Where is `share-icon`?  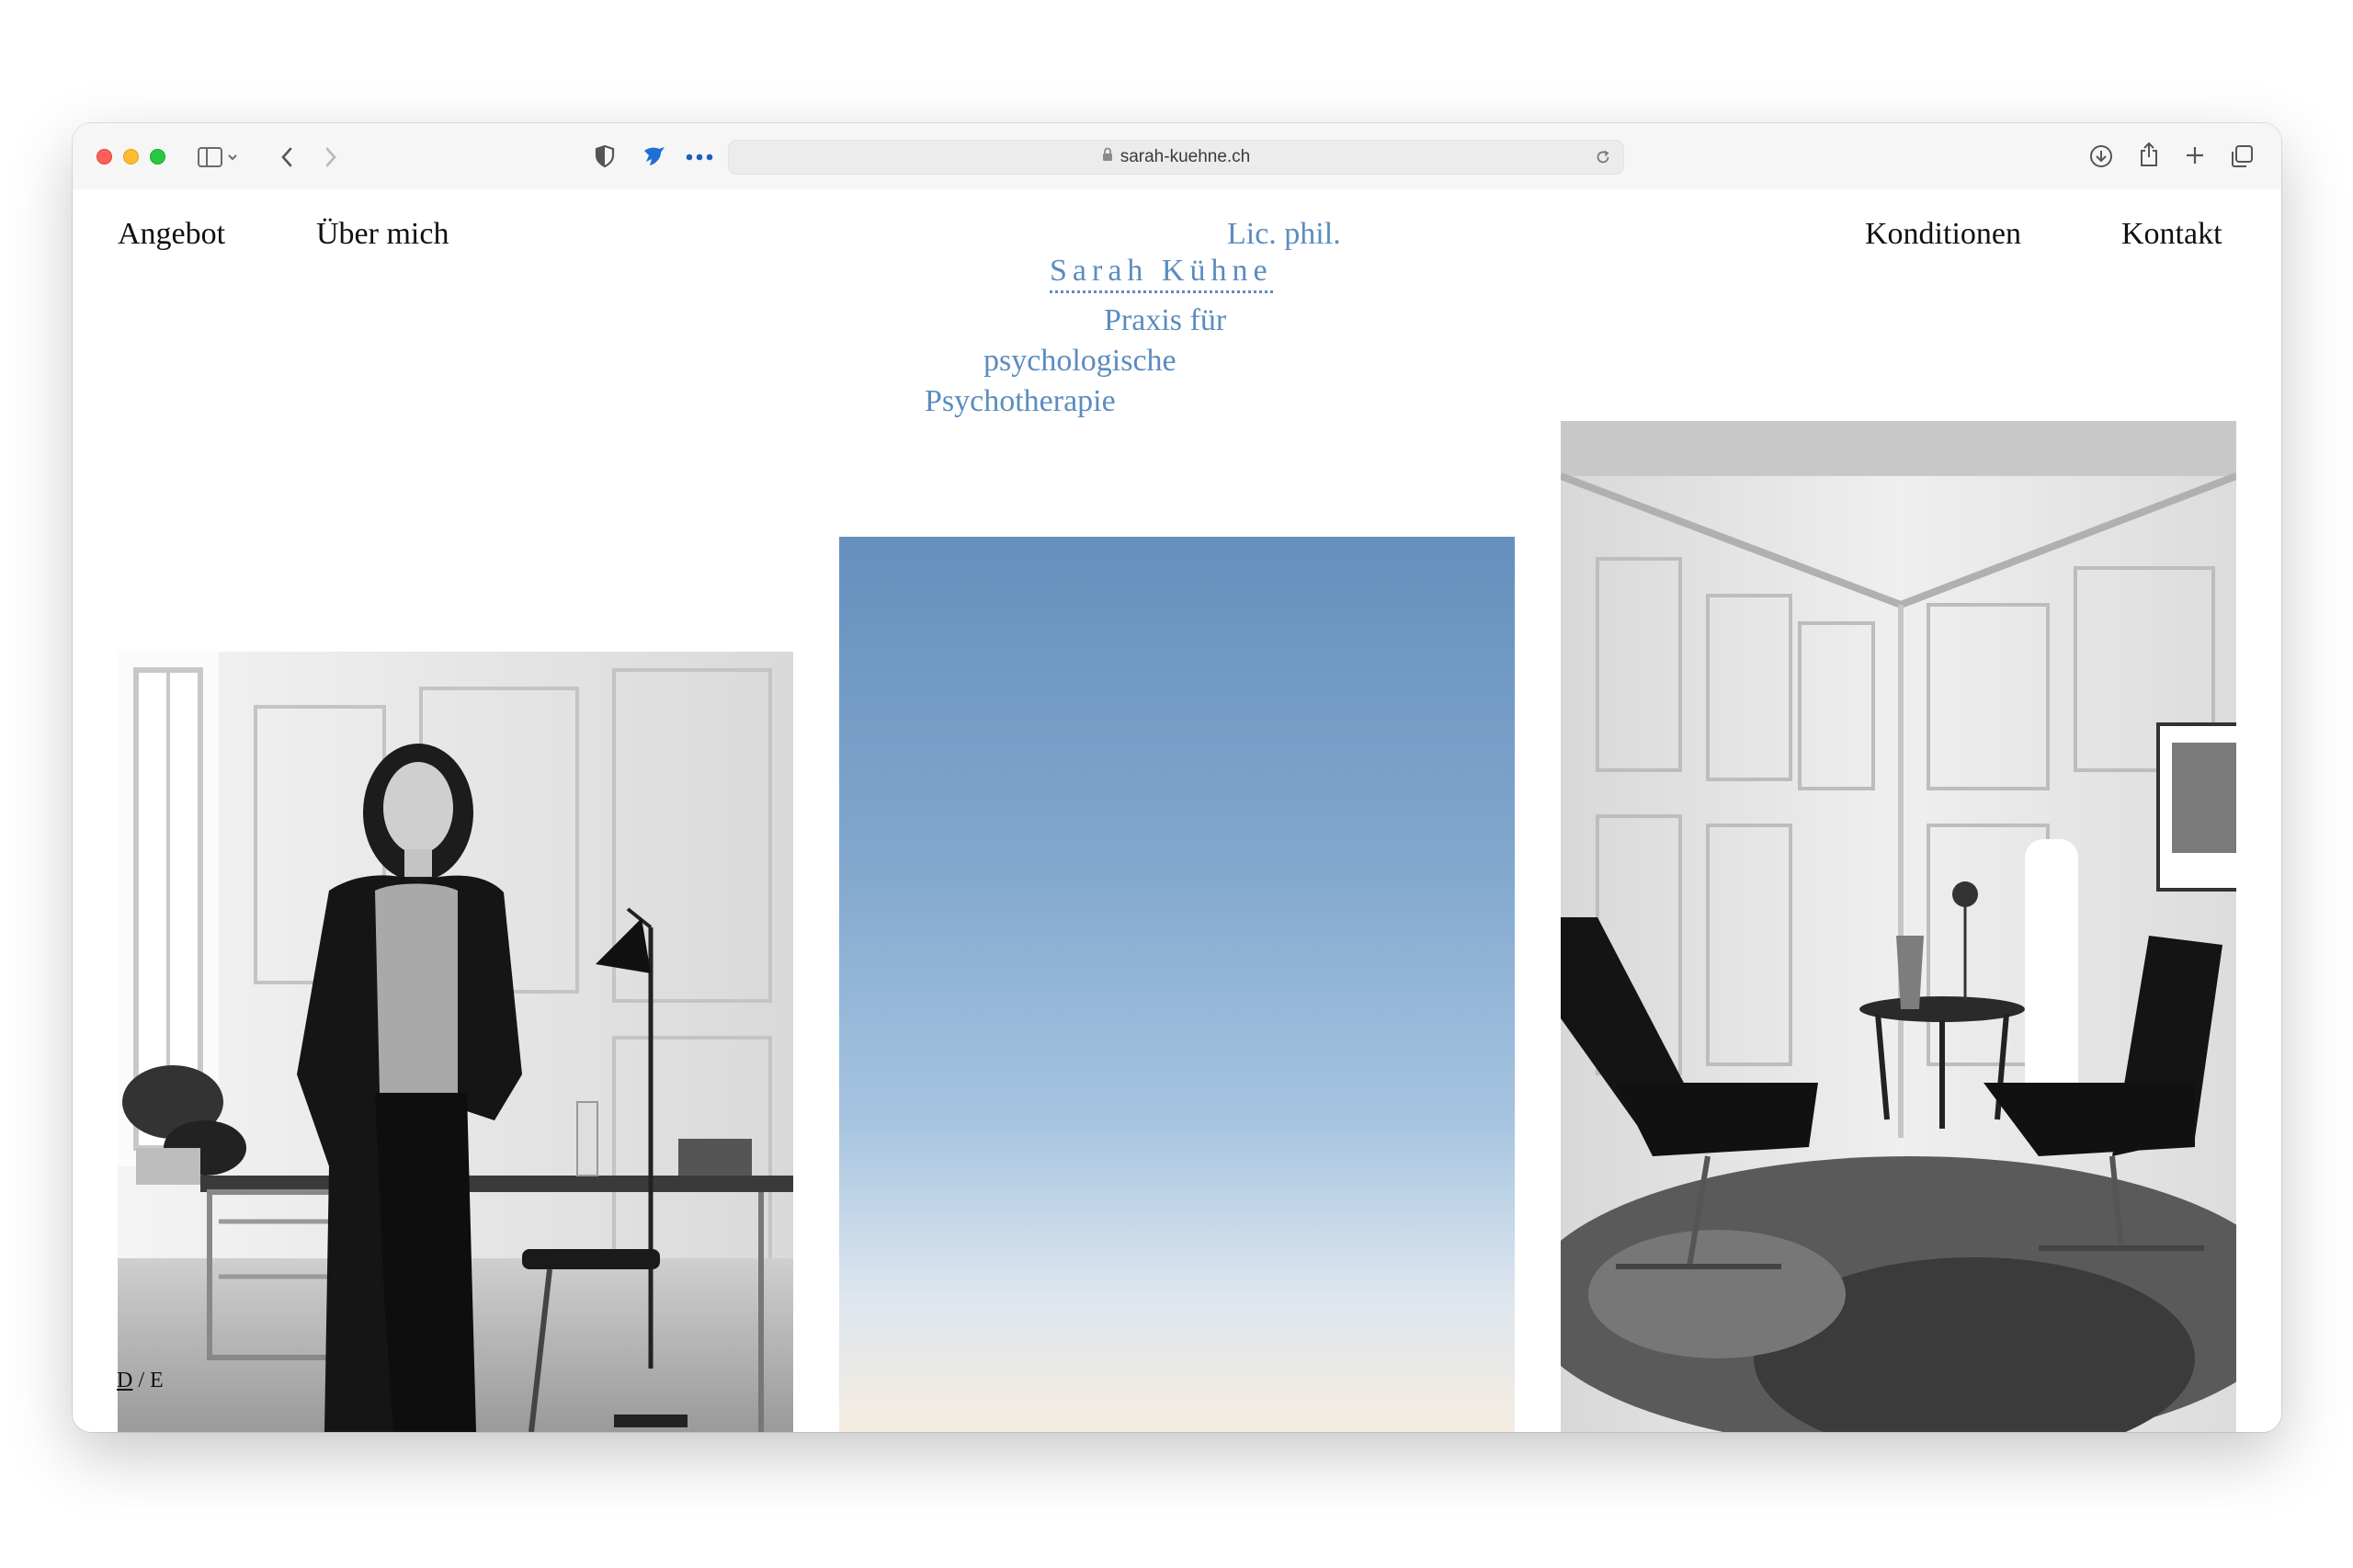
share-icon is located at coordinates (2149, 154).